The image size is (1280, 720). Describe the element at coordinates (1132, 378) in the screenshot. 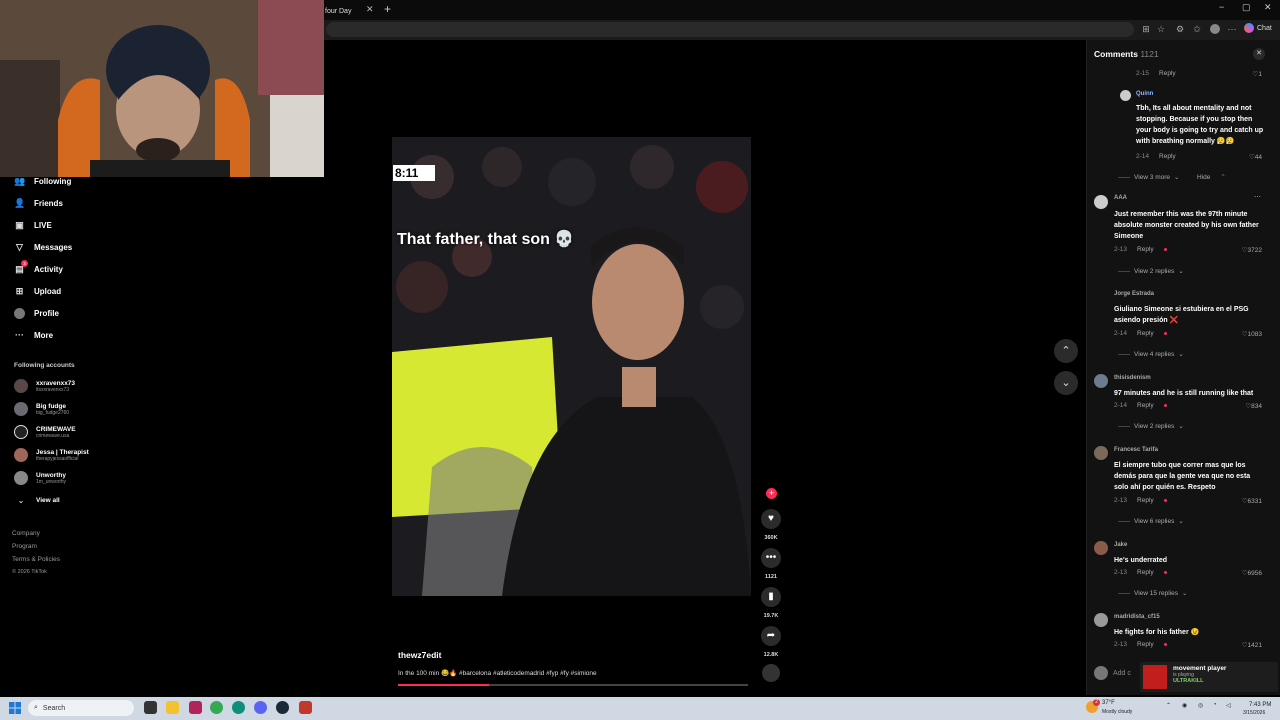

I see `comment-username: thisisdenism` at that location.